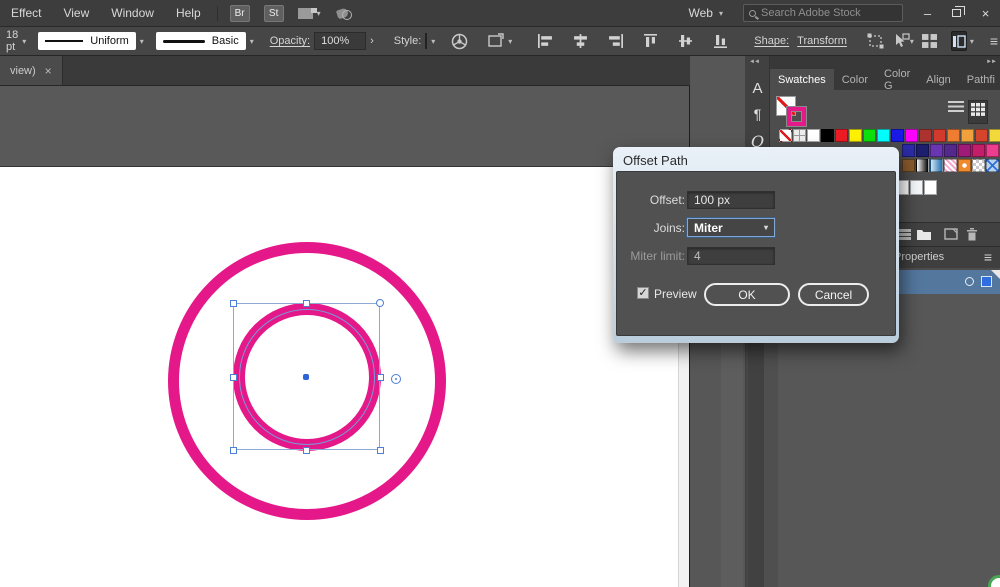  What do you see at coordinates (132, 13) in the screenshot?
I see `menu-window: Window` at bounding box center [132, 13].